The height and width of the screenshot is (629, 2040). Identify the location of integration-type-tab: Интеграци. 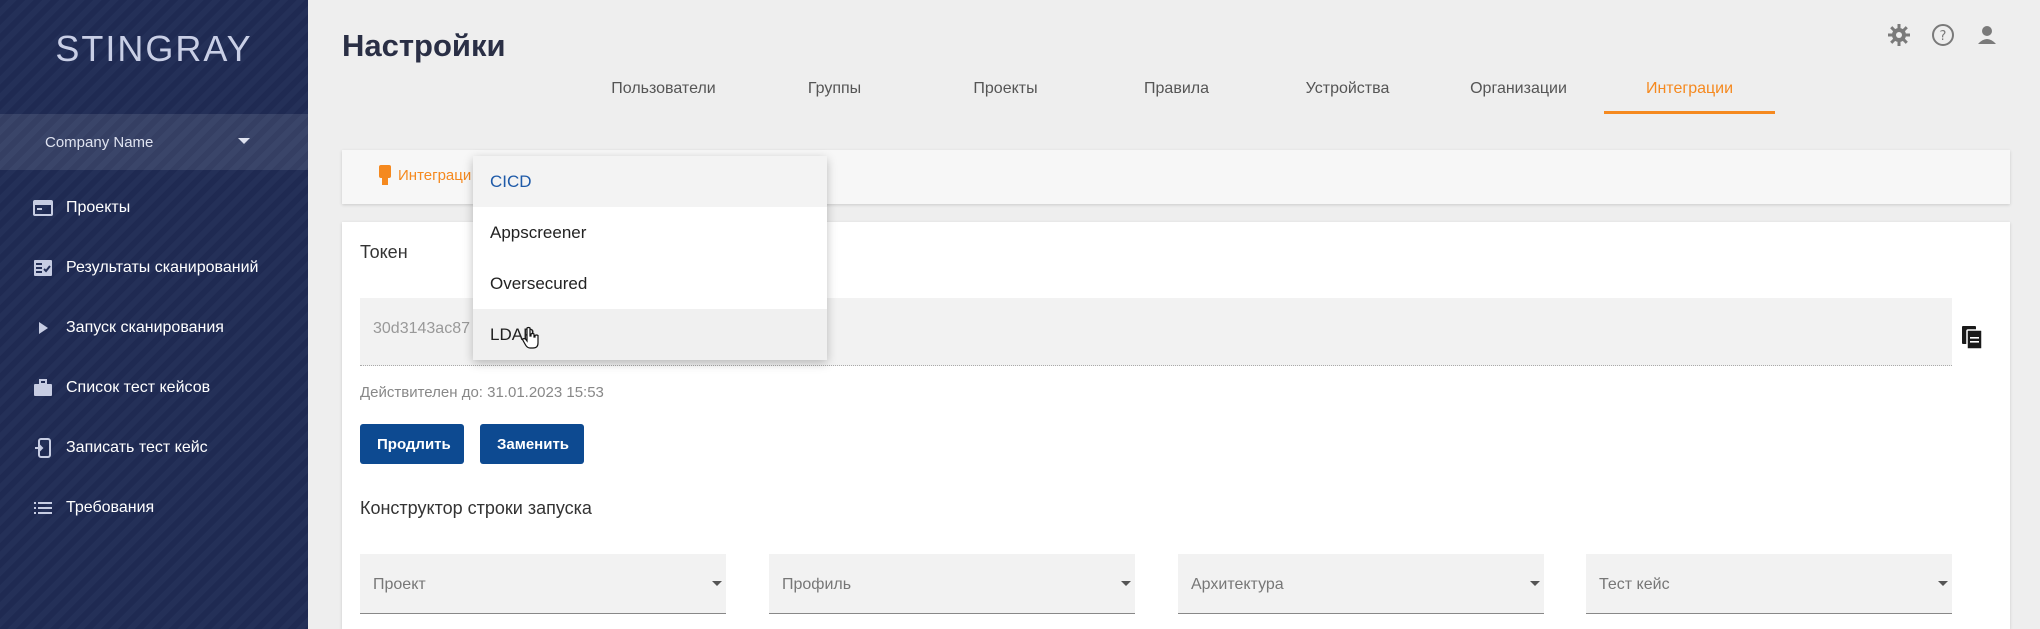
(424, 175).